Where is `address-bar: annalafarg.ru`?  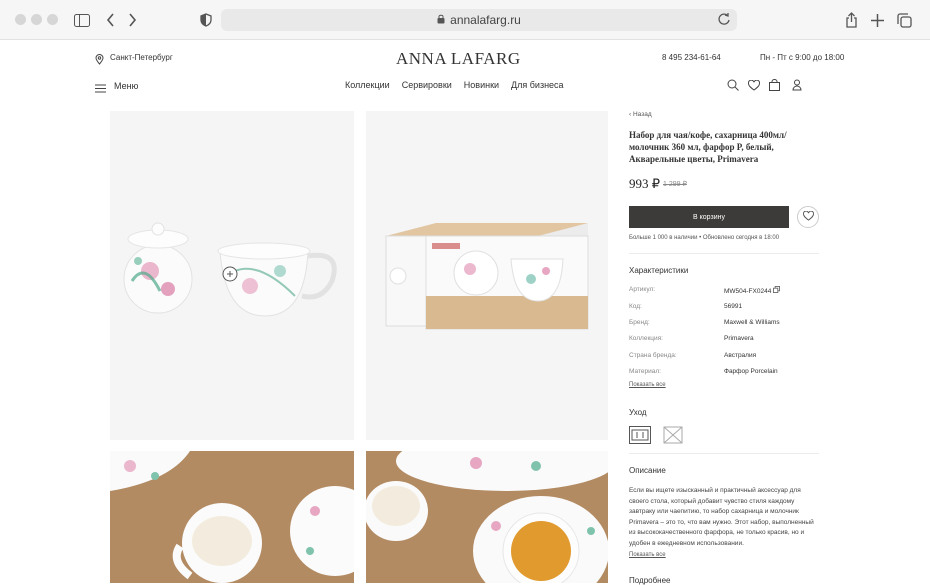
address-bar: annalafarg.ru is located at coordinates (479, 20).